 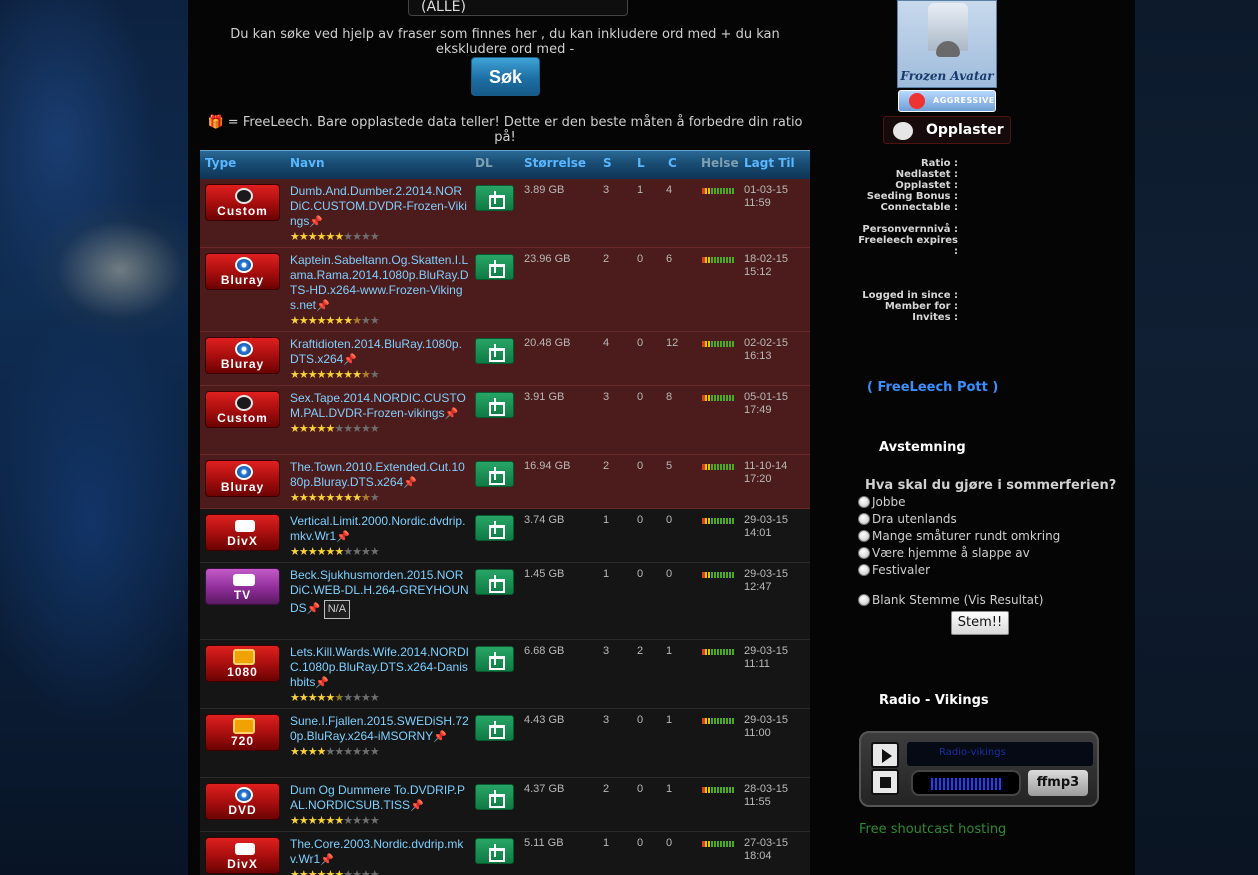 What do you see at coordinates (672, 163) in the screenshot?
I see `header-completed: C` at bounding box center [672, 163].